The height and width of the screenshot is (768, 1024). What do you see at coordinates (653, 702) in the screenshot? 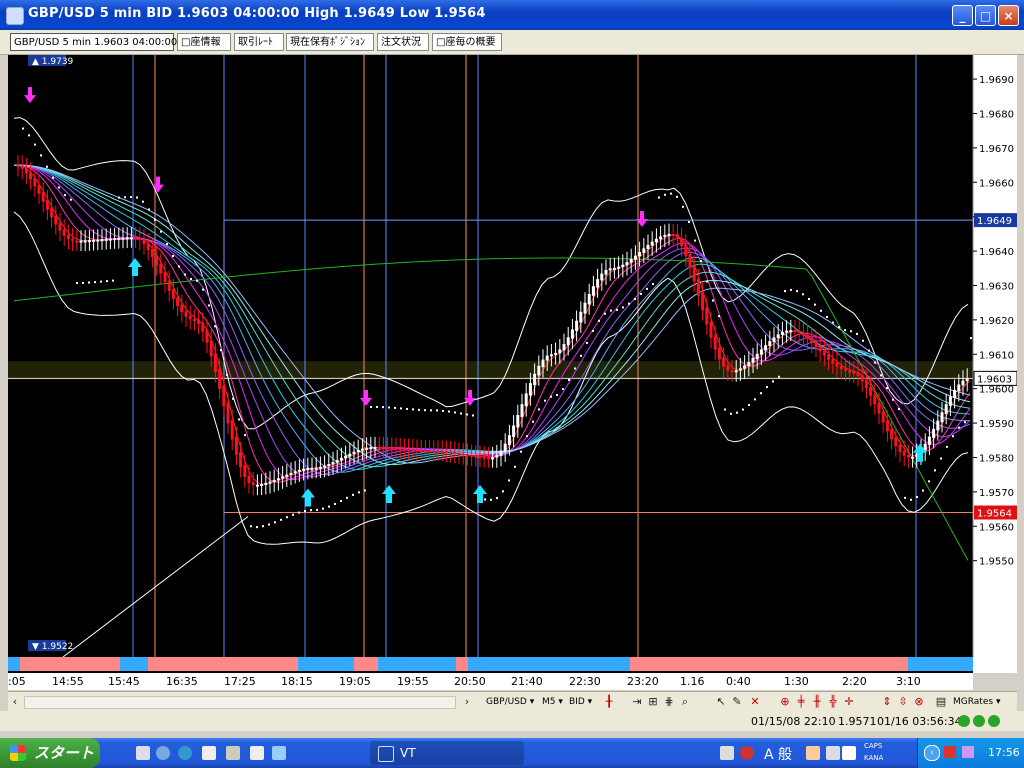
I see `fit-icon: ⊞` at bounding box center [653, 702].